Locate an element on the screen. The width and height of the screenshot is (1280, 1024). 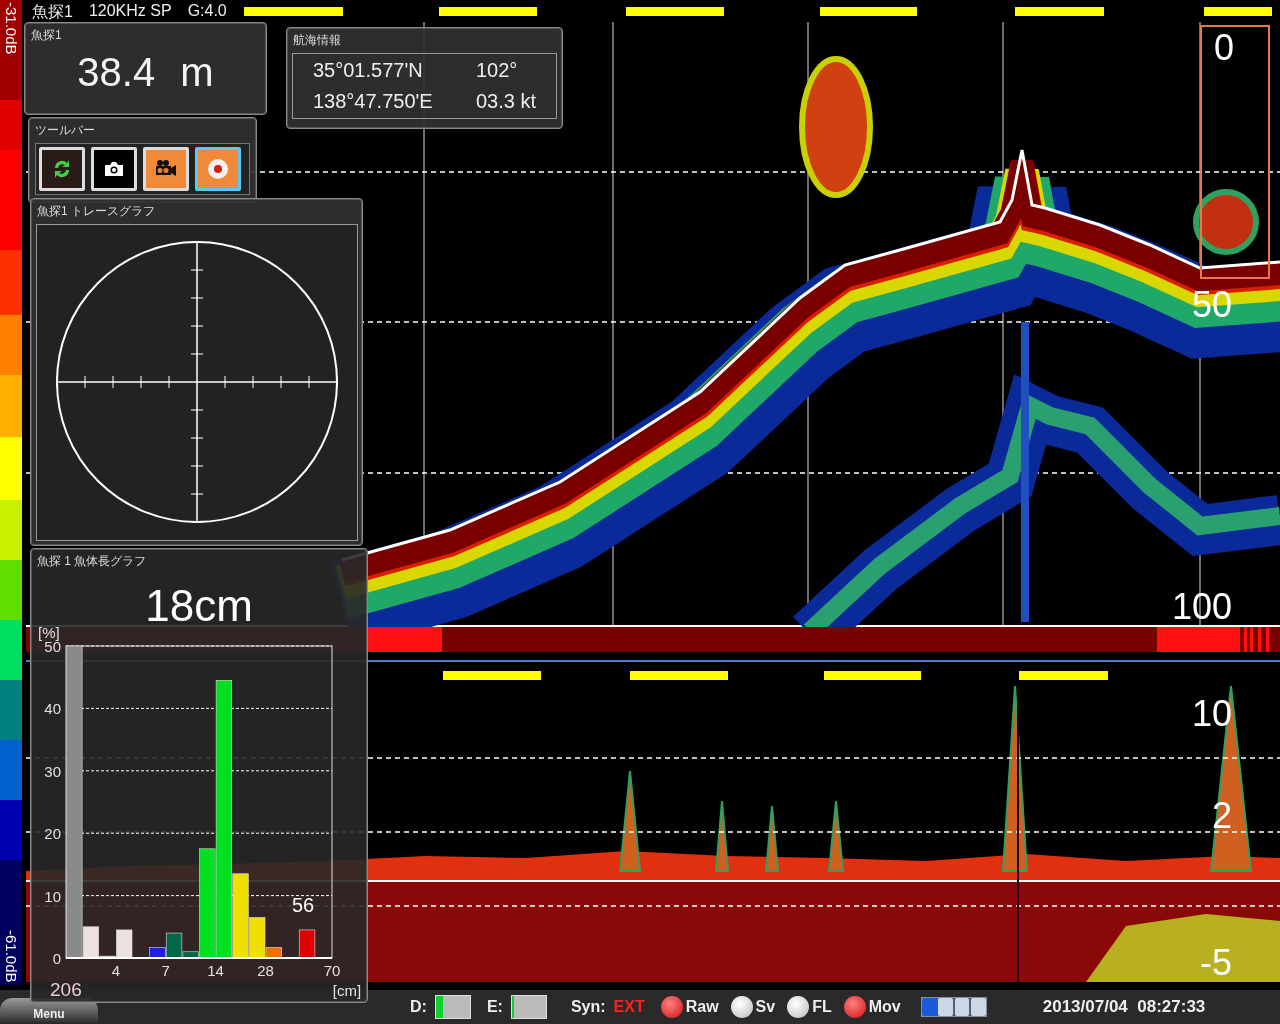
date-time: 2013/07/04 08:27:33 is located at coordinates (1124, 1007).